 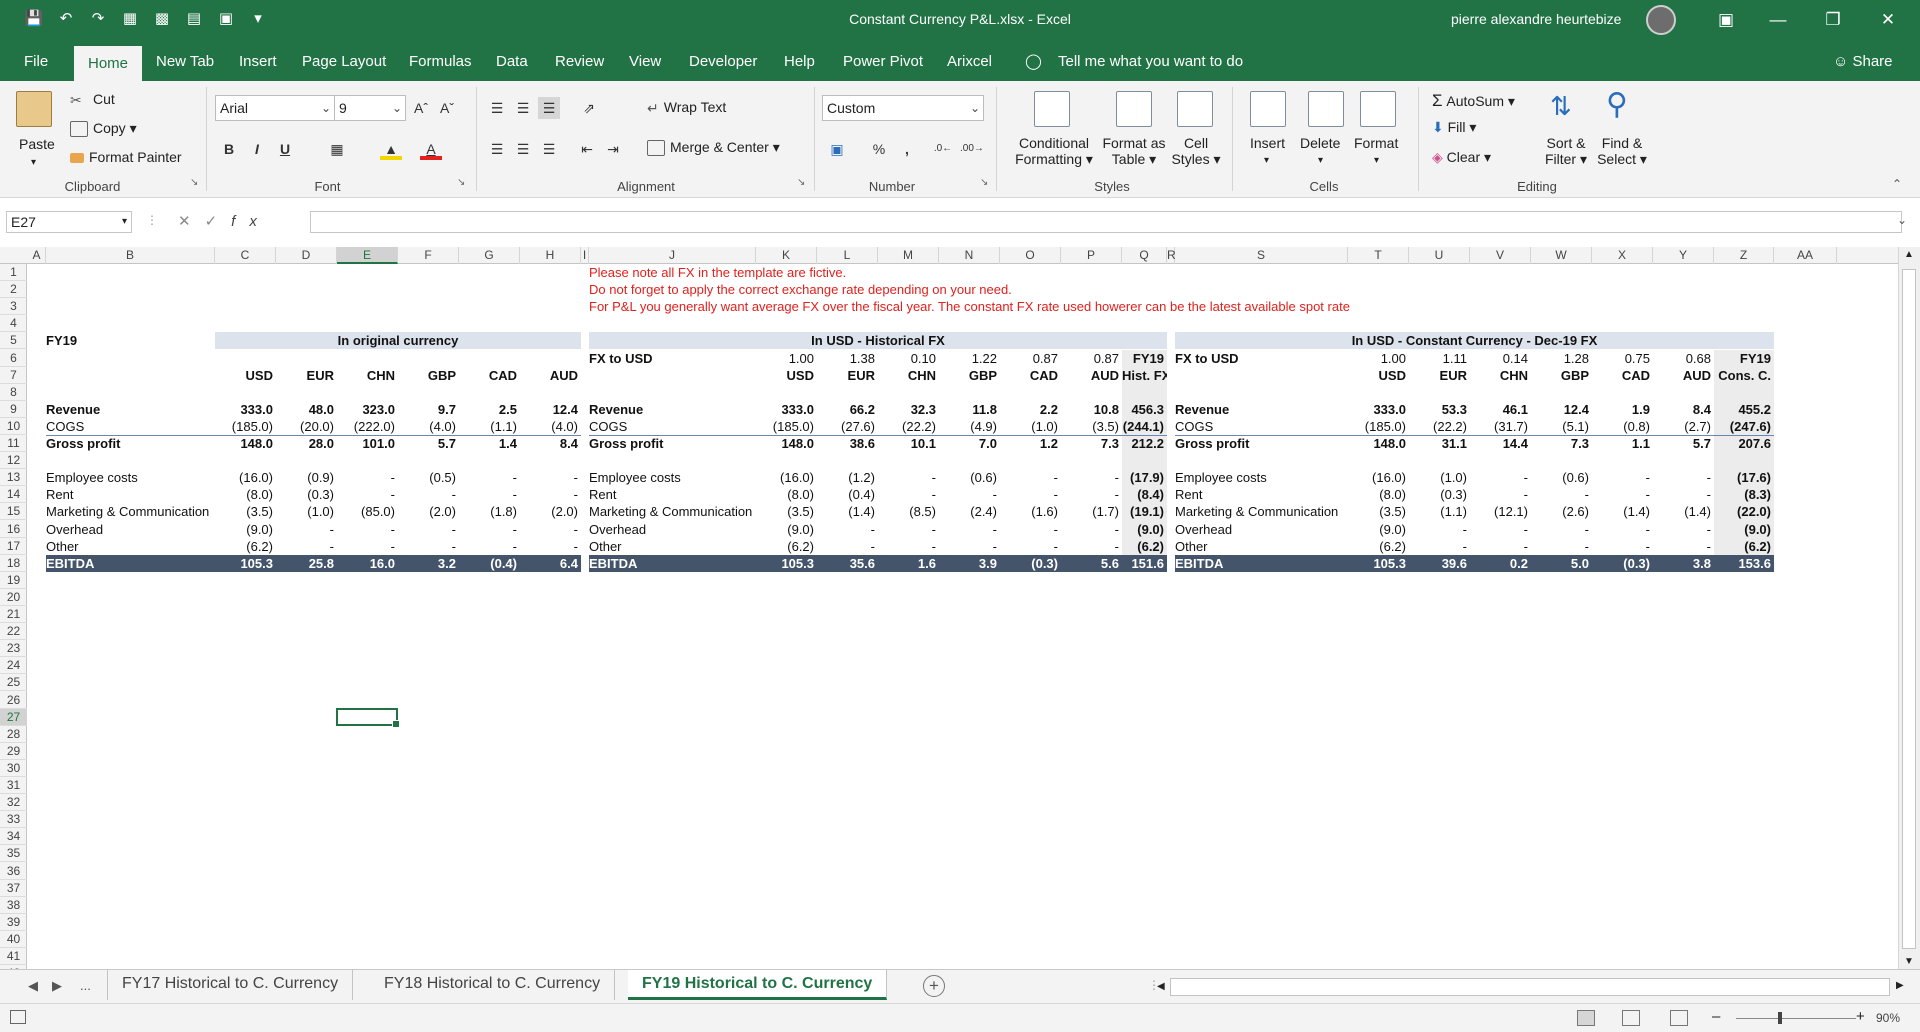 What do you see at coordinates (908, 443) in the screenshot?
I see `value-cell: 10.1` at bounding box center [908, 443].